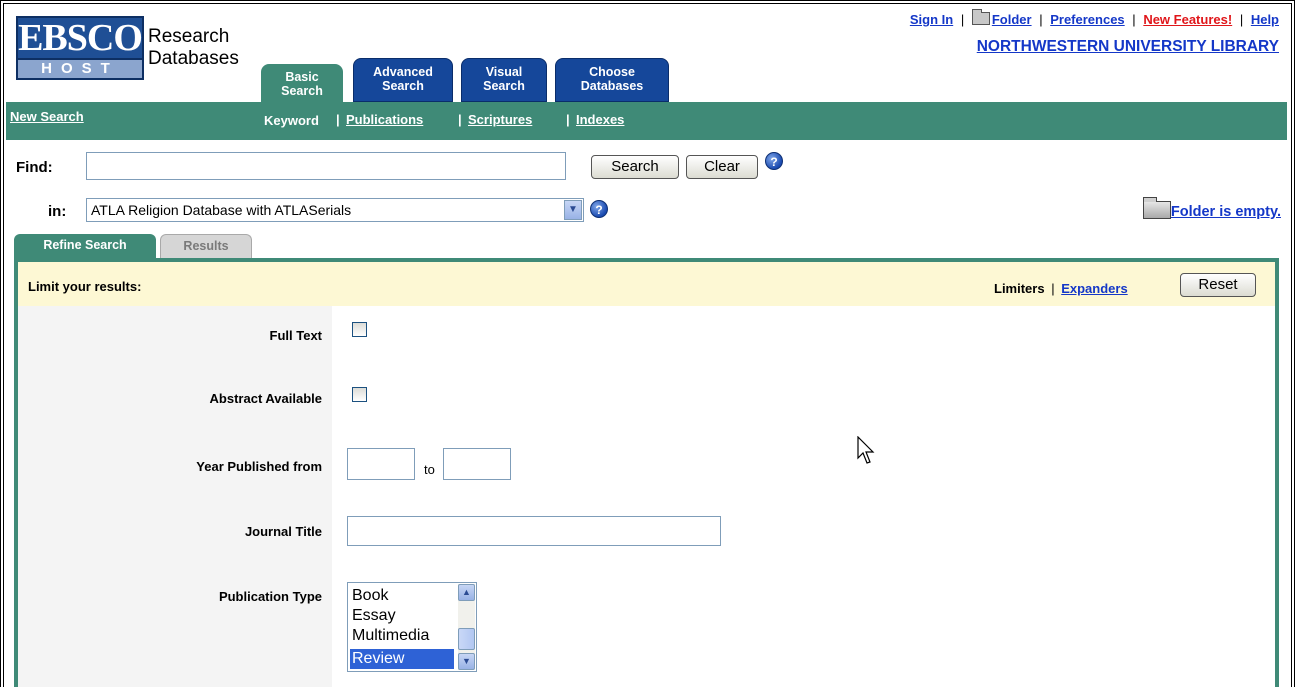 The image size is (1295, 687). I want to click on nav-scriptures: Scriptures, so click(500, 119).